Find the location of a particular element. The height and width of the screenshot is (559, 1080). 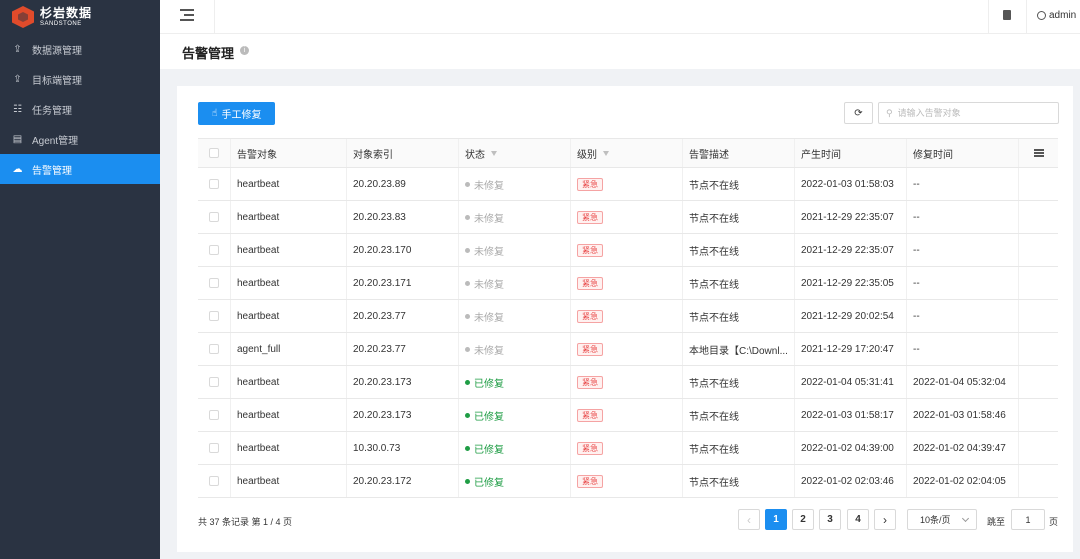

sidebar-item-tasks: ☷ 任务管理 is located at coordinates (80, 109).